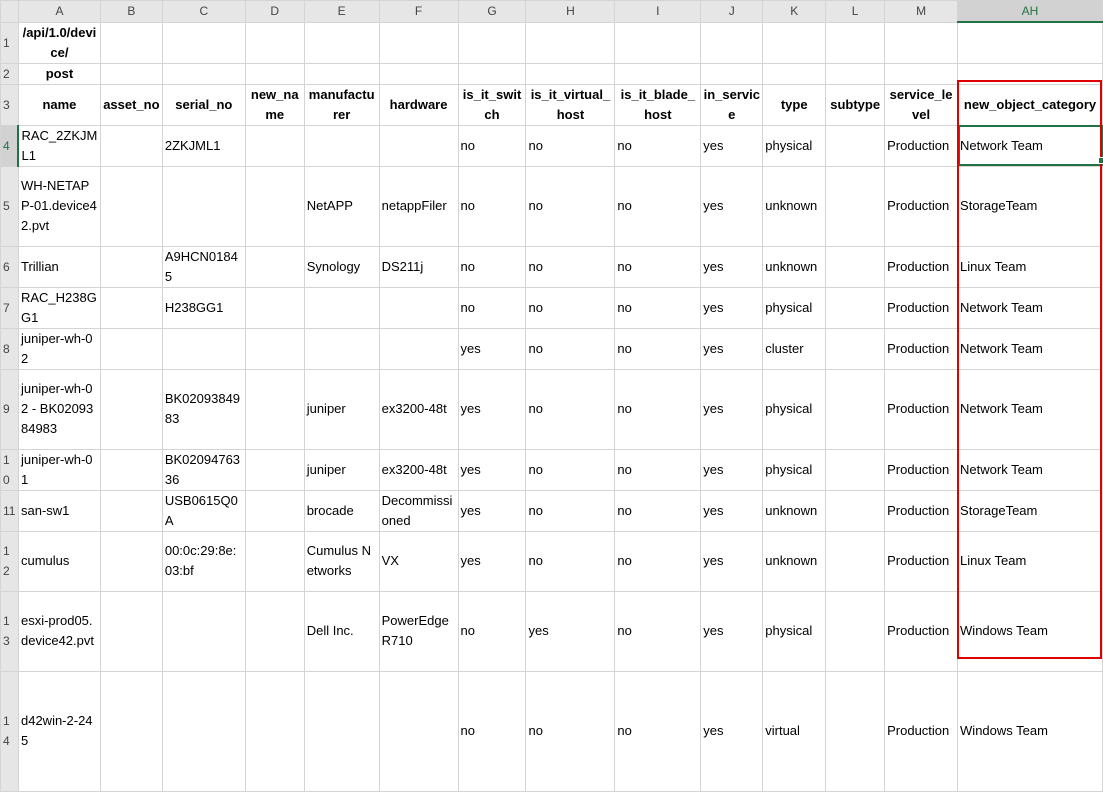  Describe the element at coordinates (203, 348) in the screenshot. I see `cell-c8` at that location.